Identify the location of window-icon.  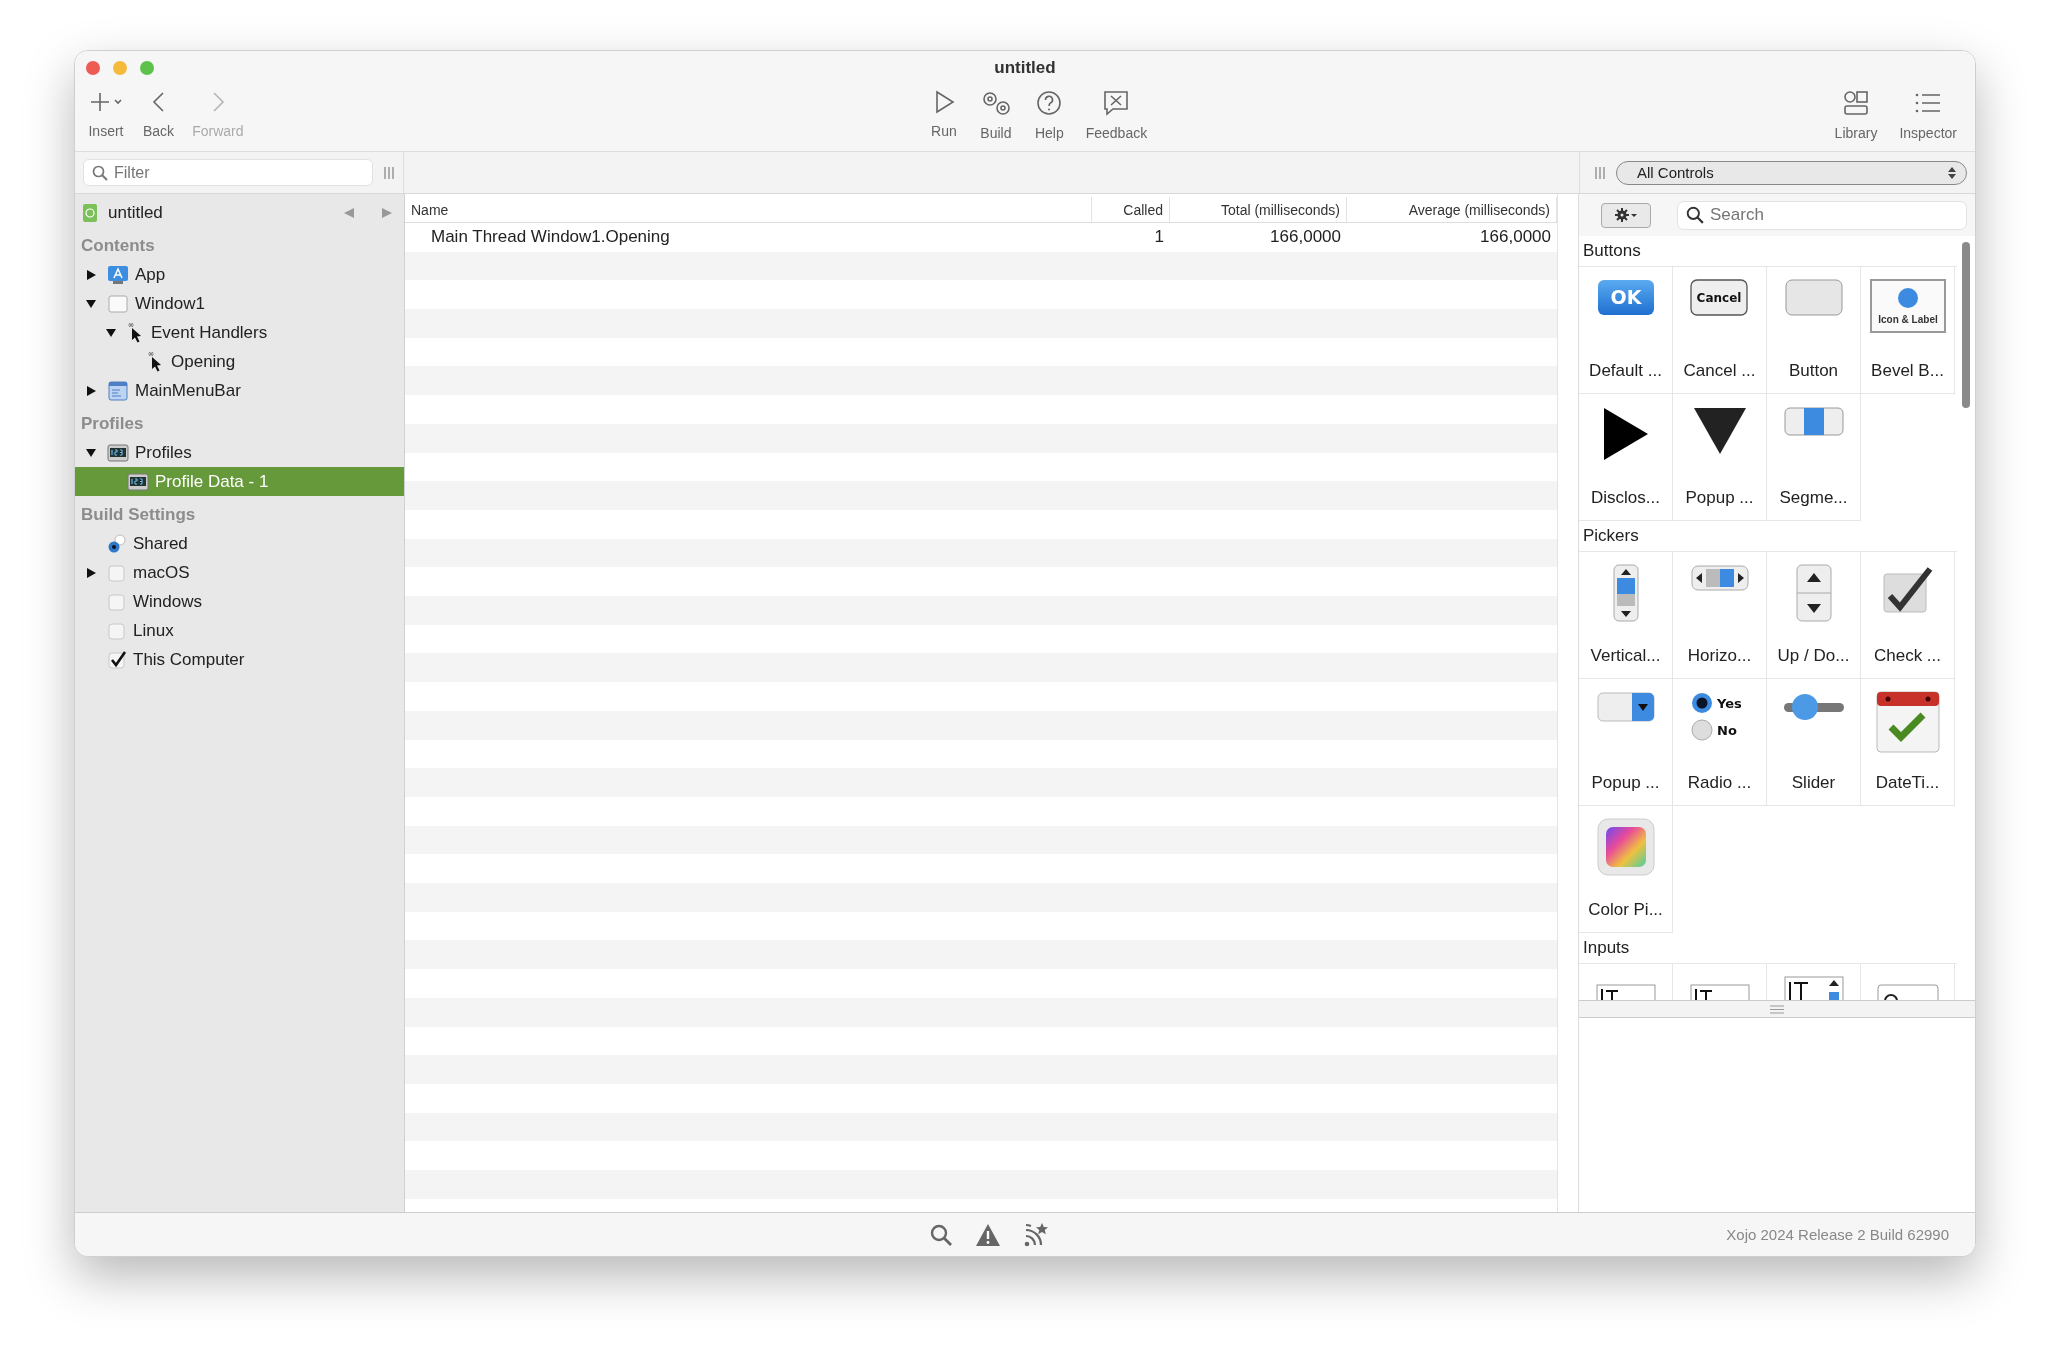
(118, 303).